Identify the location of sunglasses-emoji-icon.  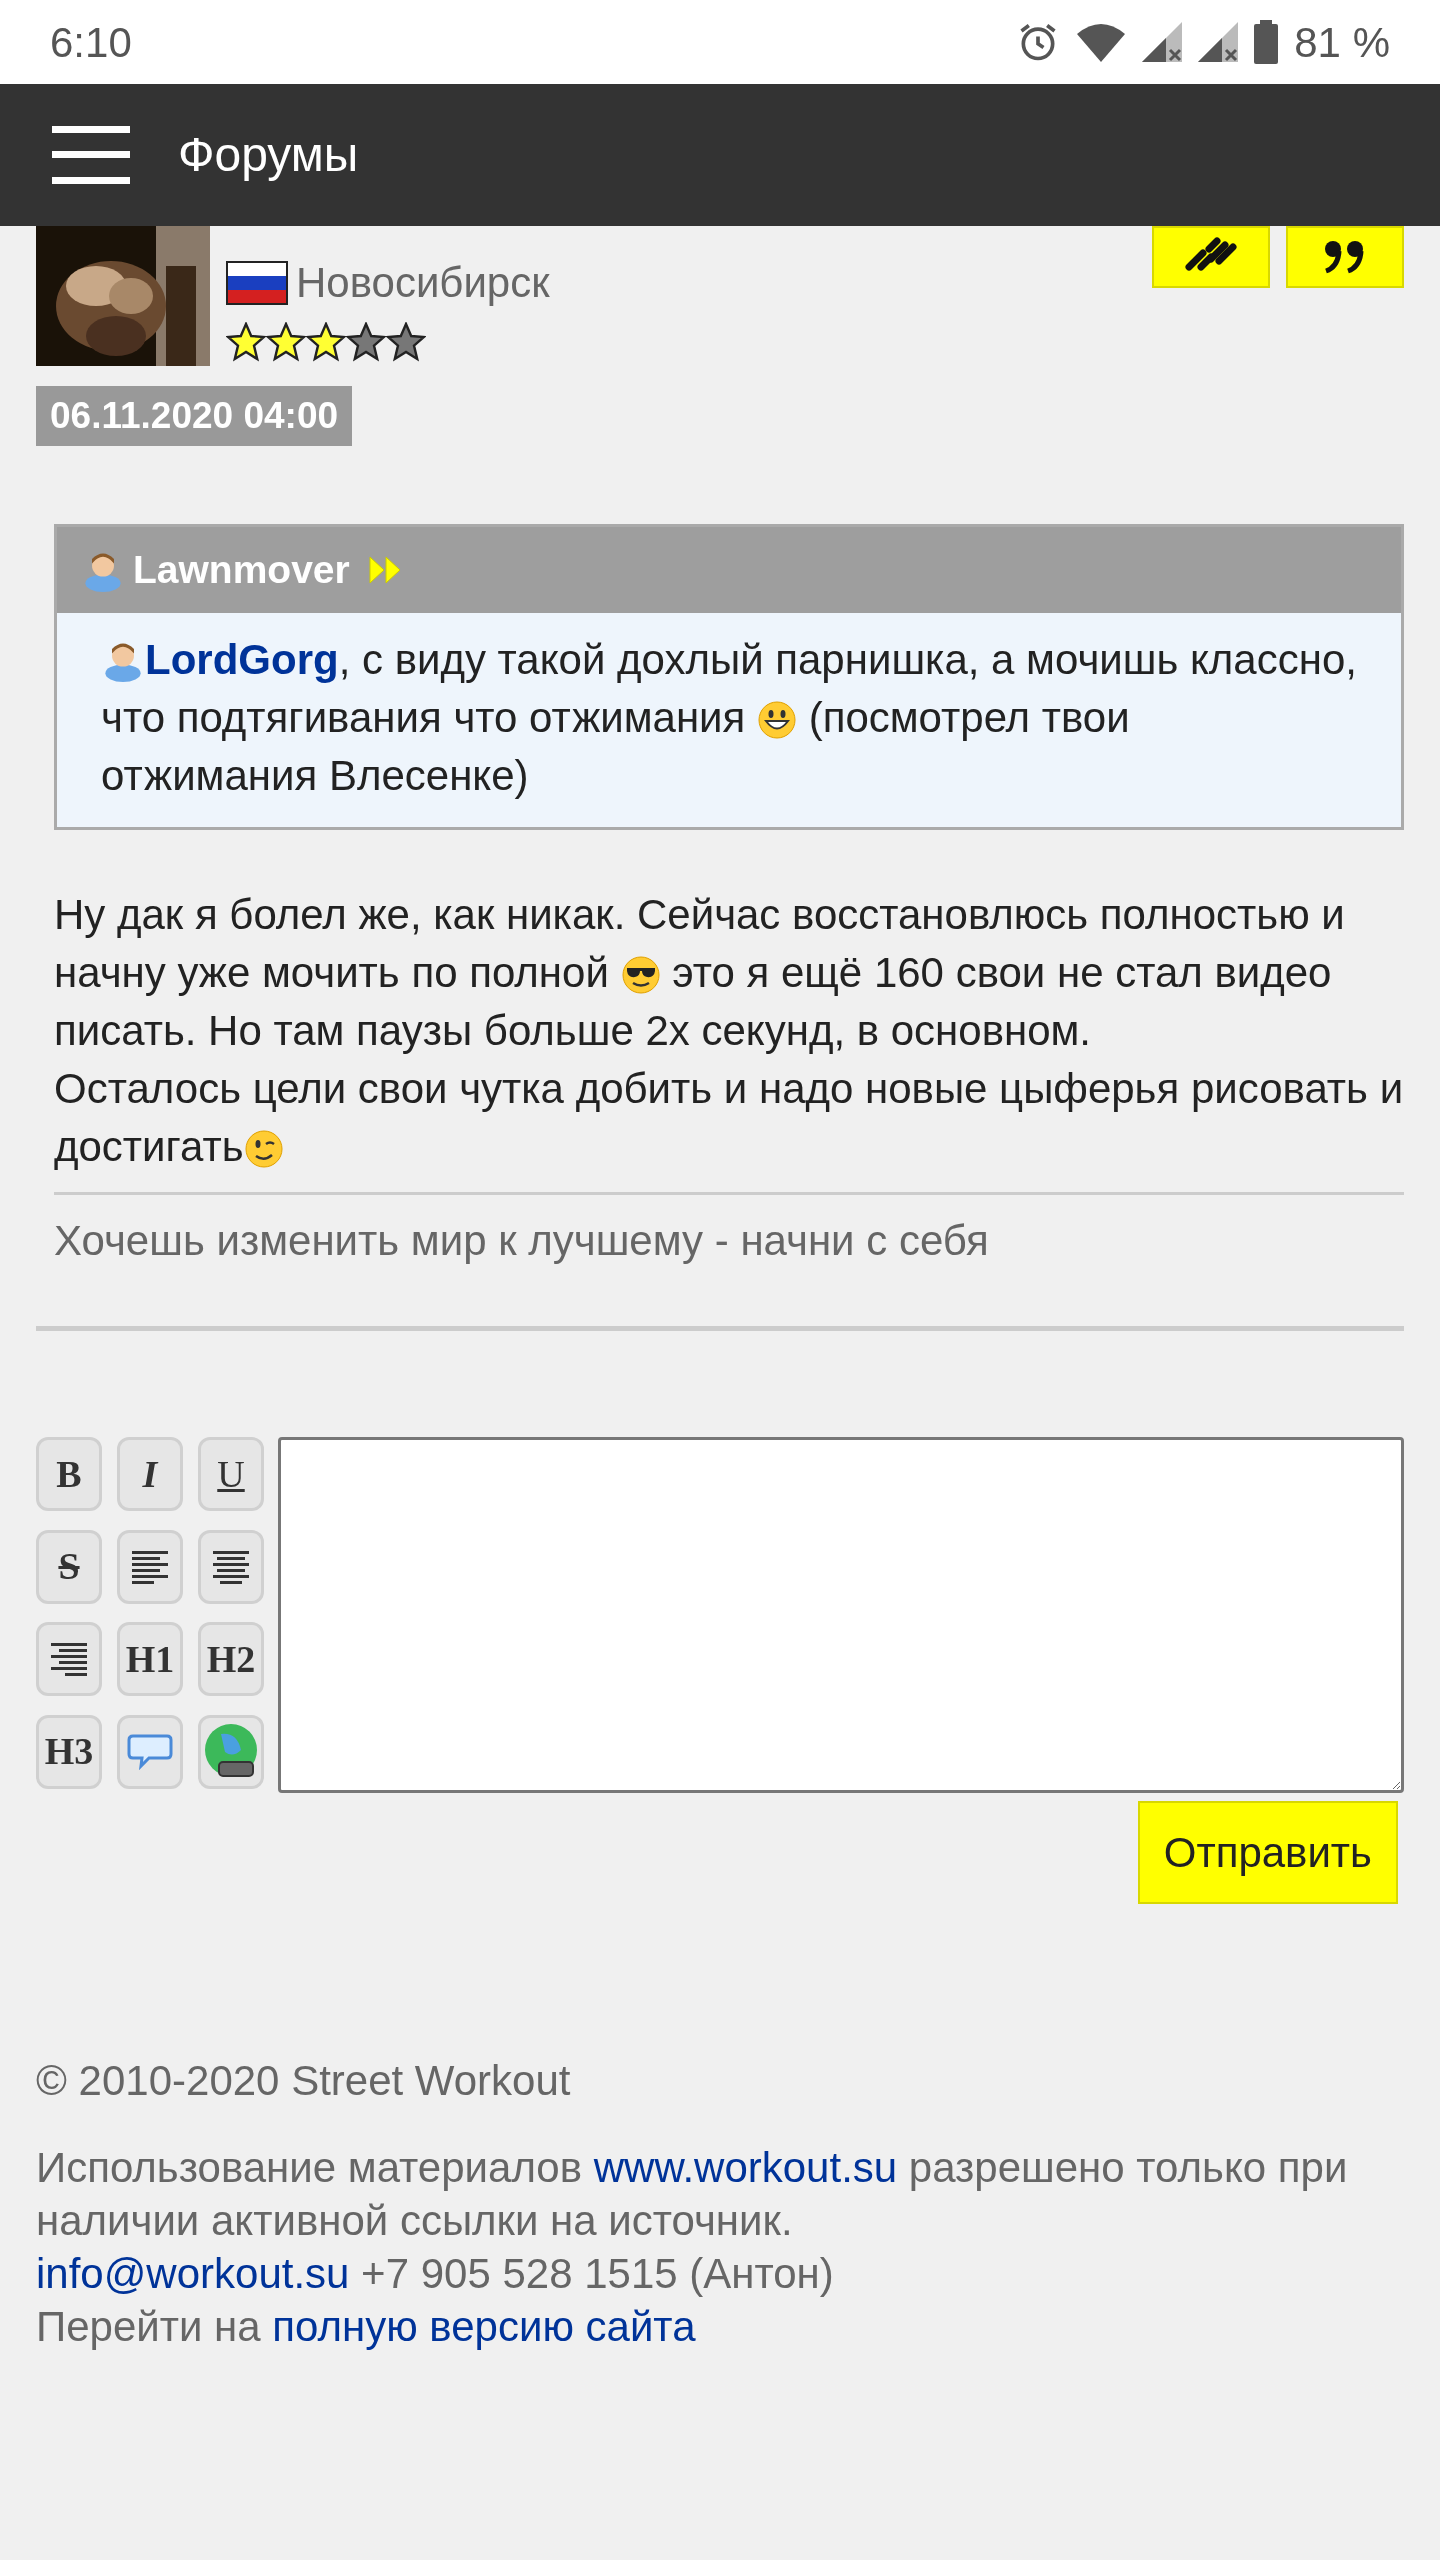
(640, 975).